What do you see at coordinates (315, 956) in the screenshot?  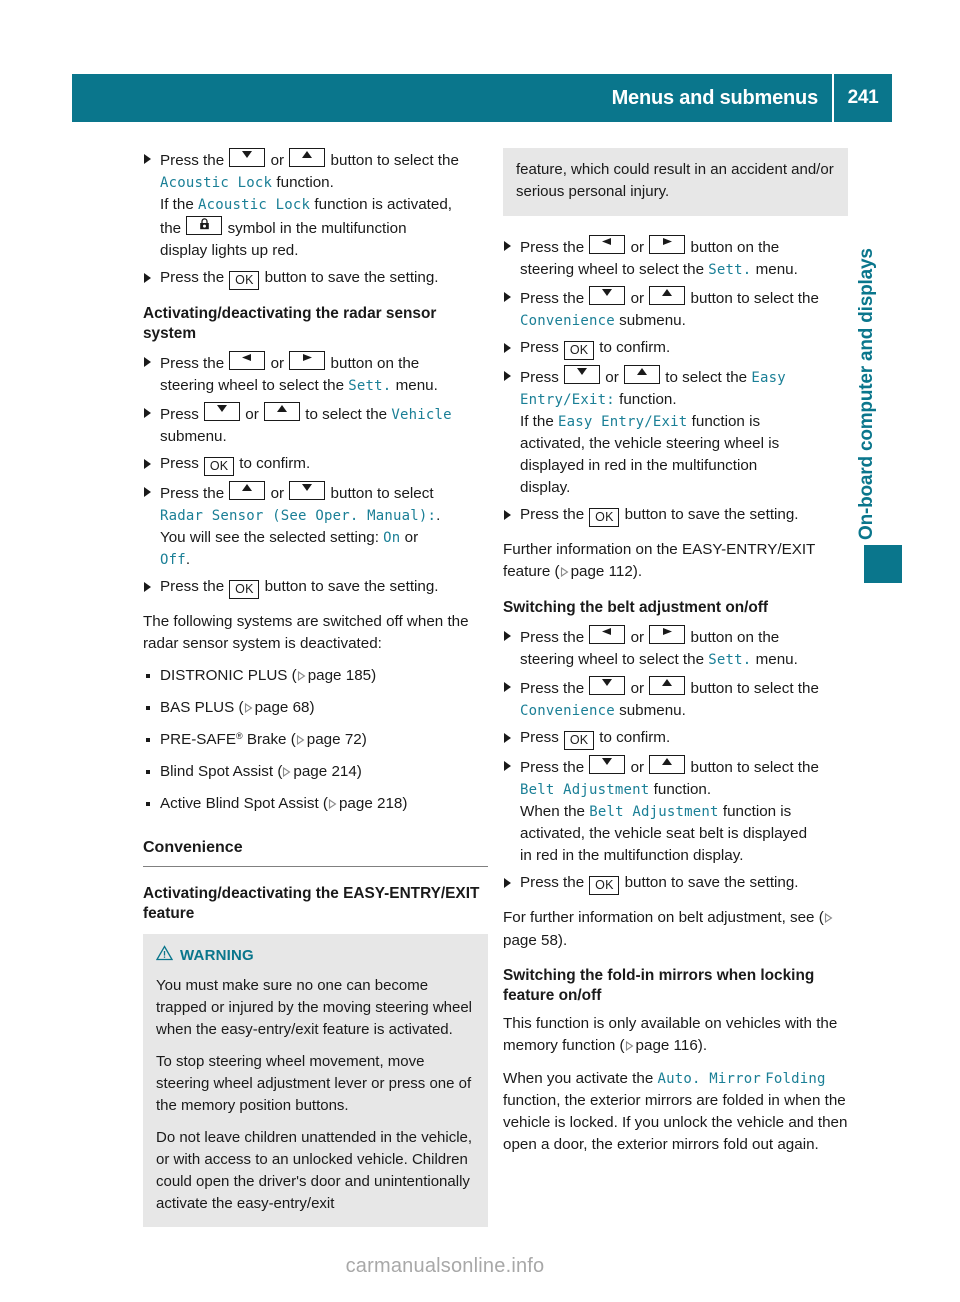 I see `warning-header: WARNING` at bounding box center [315, 956].